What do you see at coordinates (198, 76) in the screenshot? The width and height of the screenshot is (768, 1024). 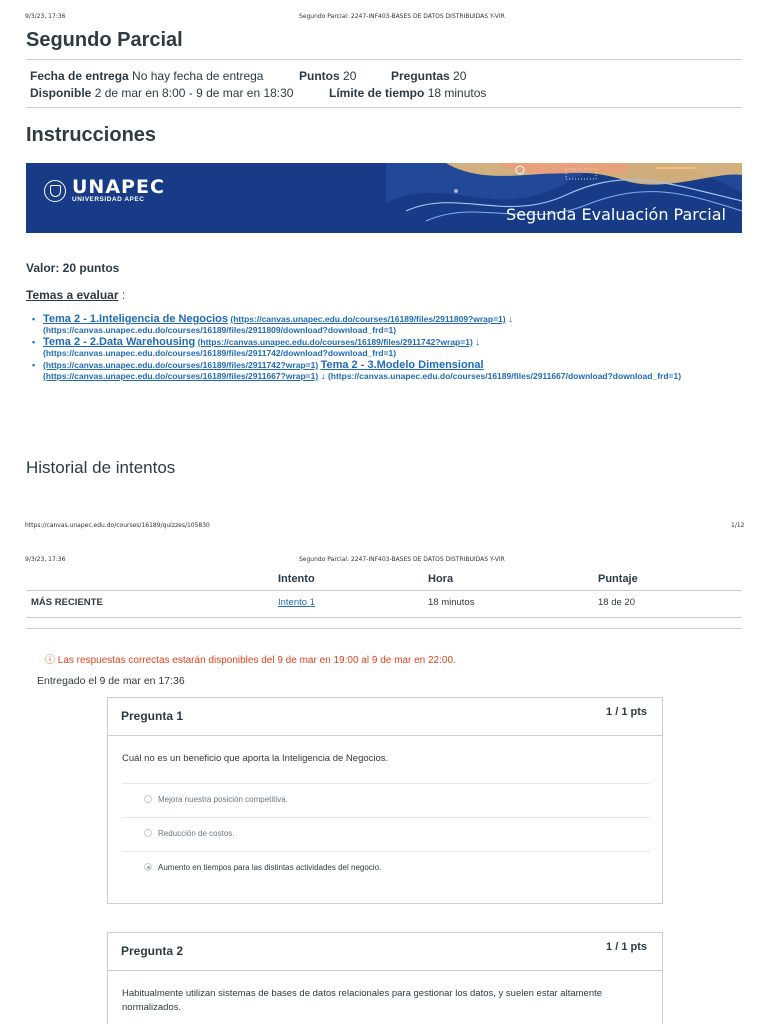 I see `due-value: No hay fecha de entrega` at bounding box center [198, 76].